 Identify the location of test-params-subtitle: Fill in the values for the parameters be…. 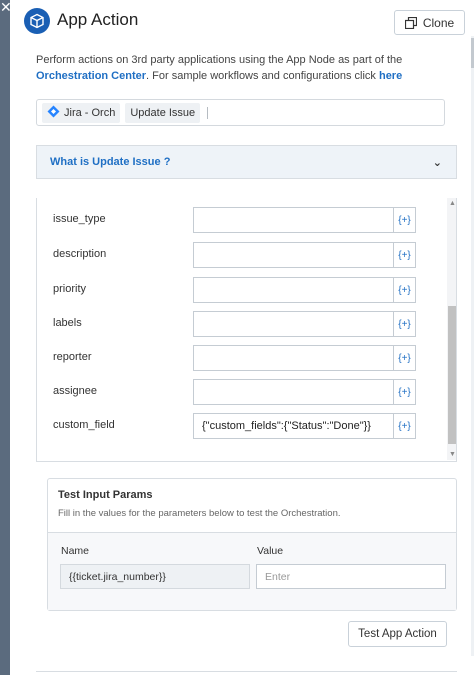
(199, 513).